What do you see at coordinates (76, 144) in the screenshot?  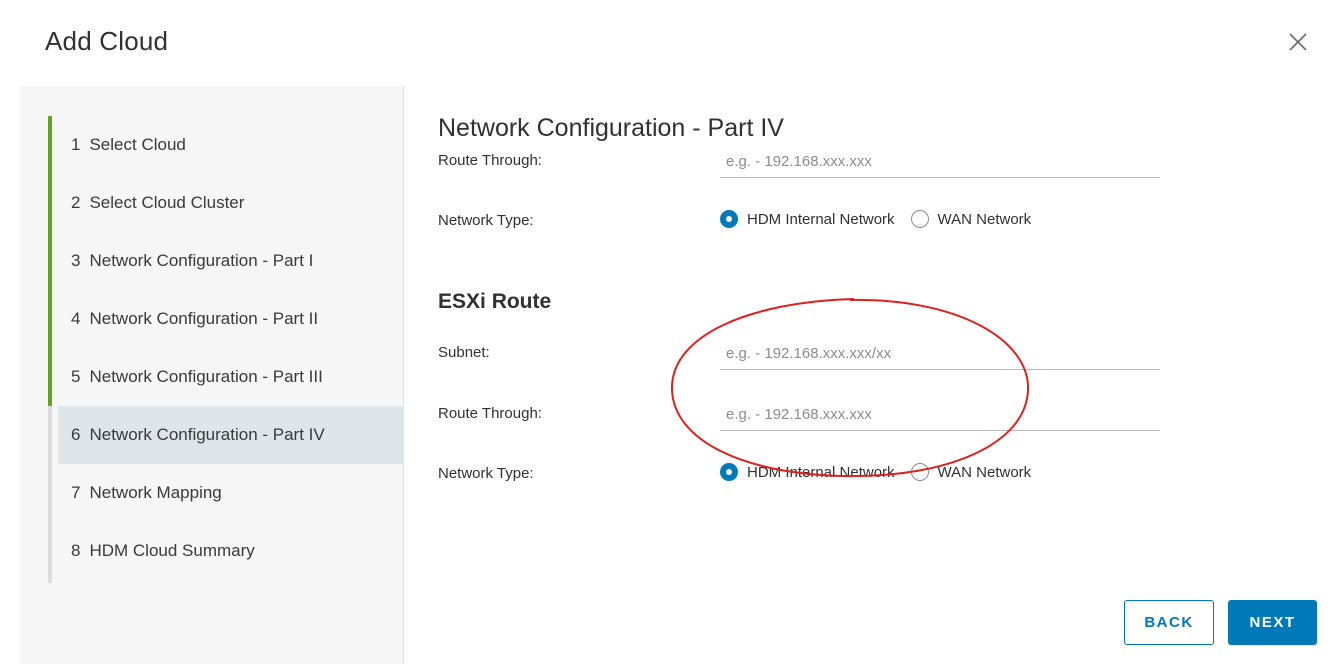 I see `step-number: 1` at bounding box center [76, 144].